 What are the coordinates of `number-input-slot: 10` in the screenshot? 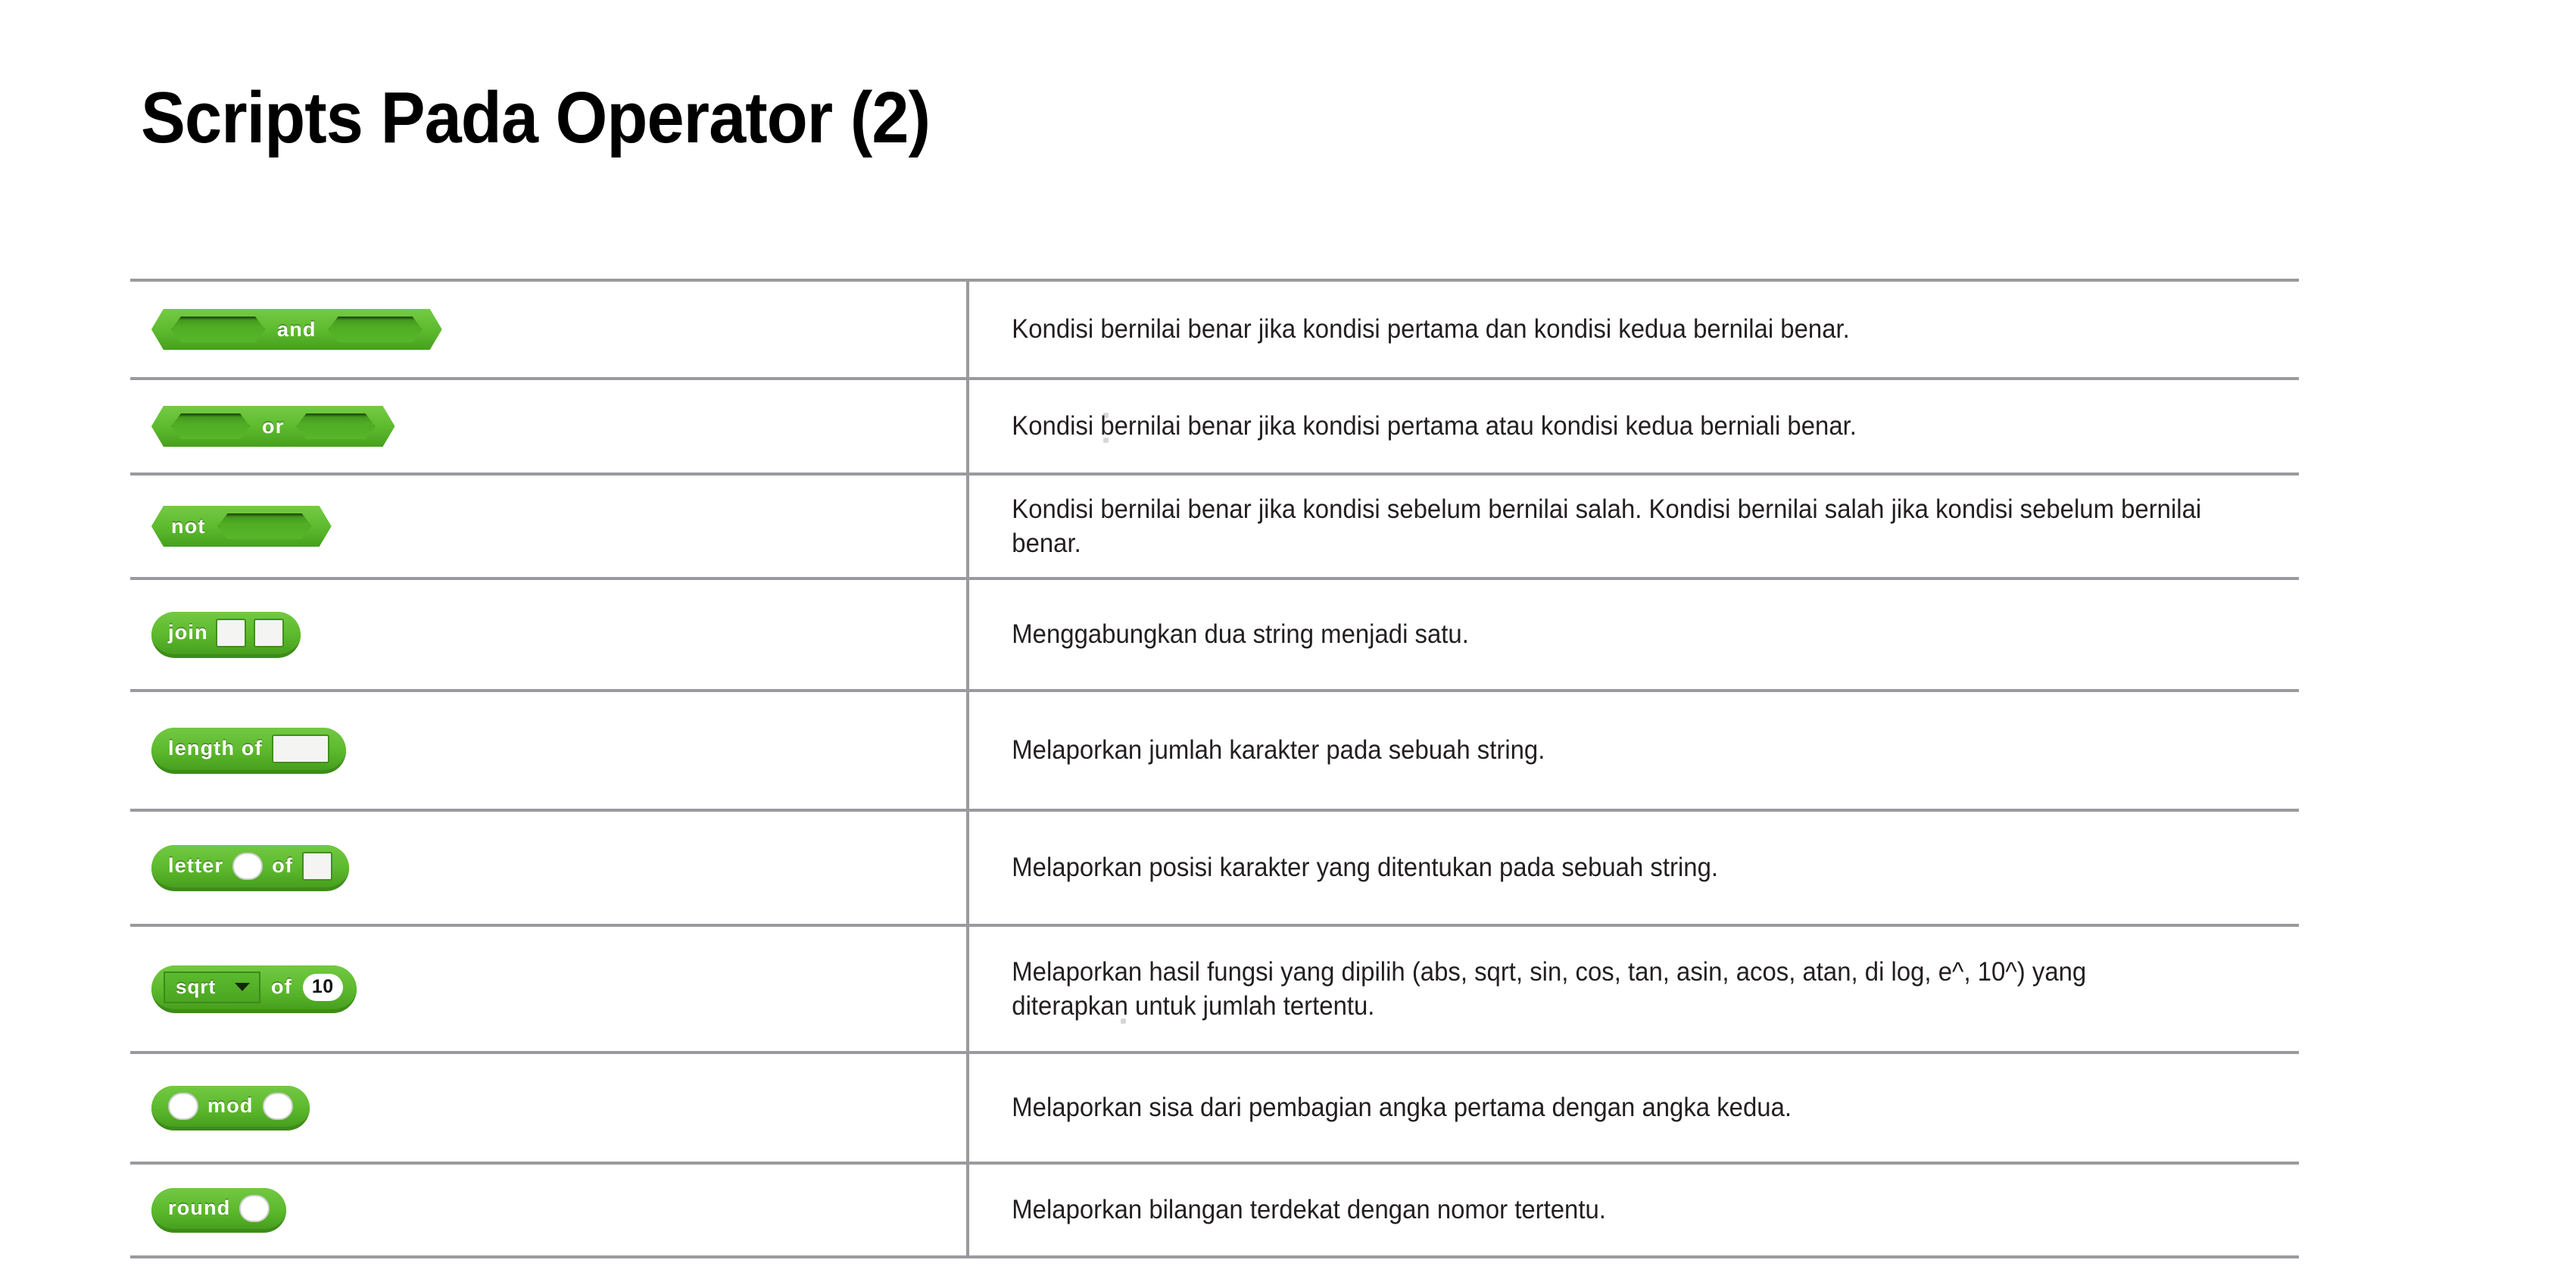 It's located at (322, 987).